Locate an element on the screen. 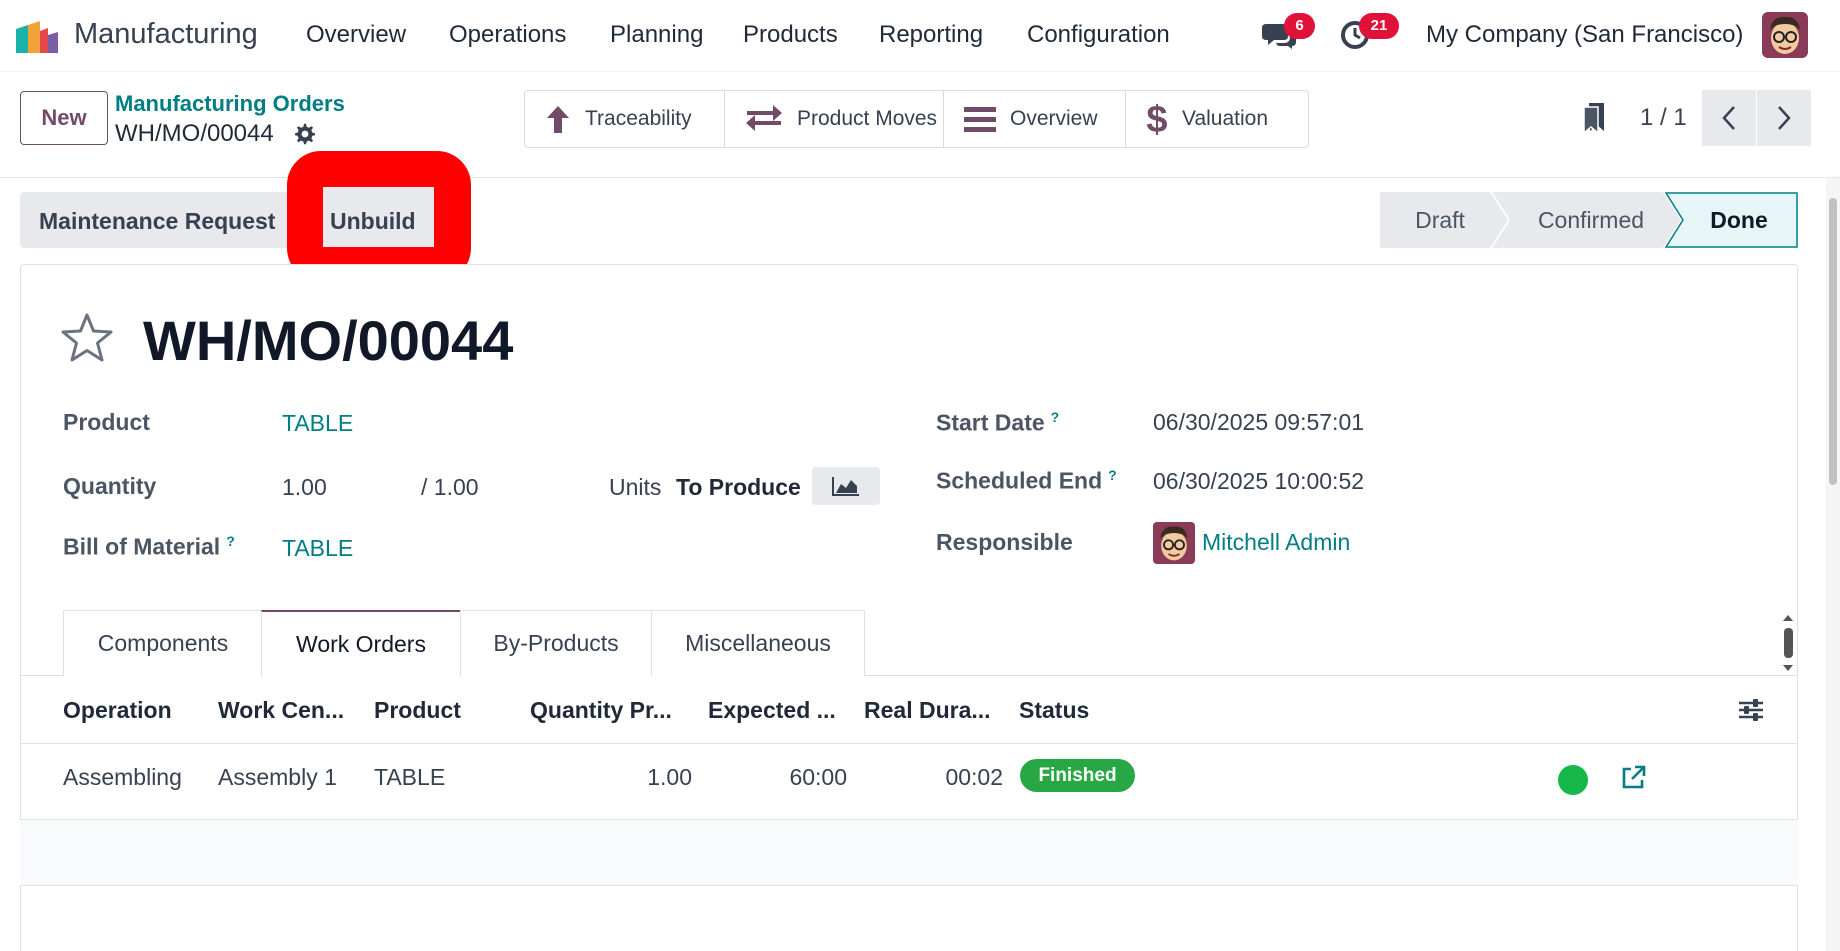  record-title: WH/MO/00044 is located at coordinates (328, 340).